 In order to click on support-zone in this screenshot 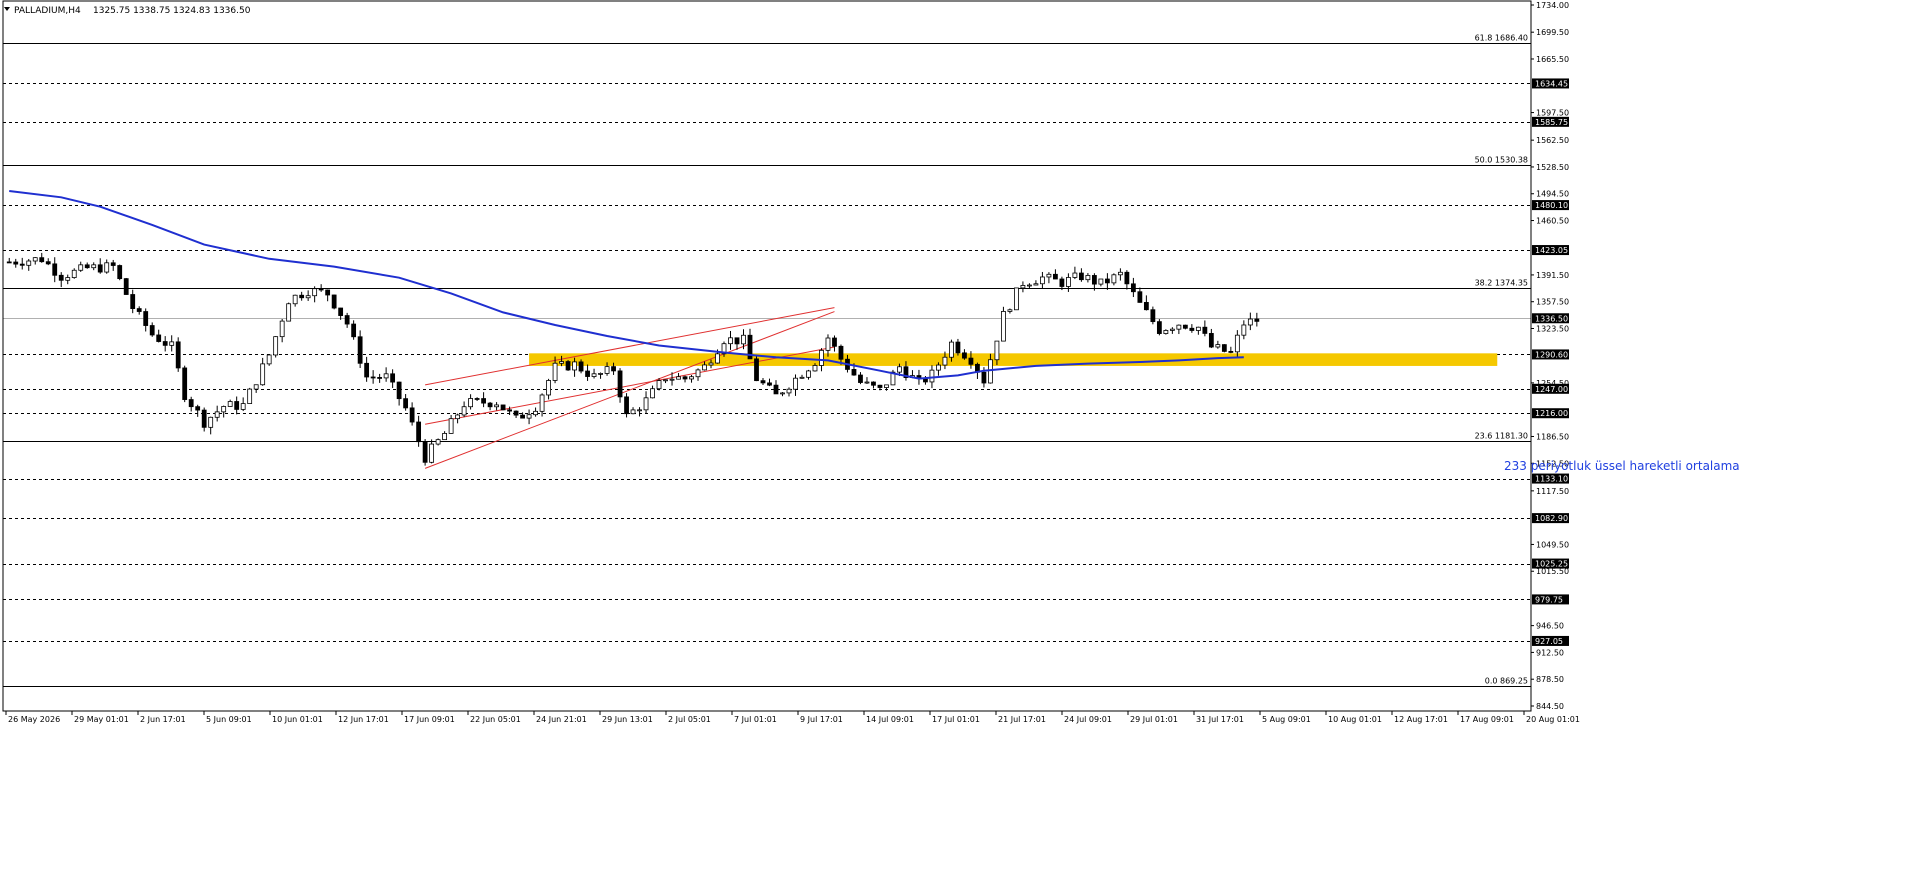, I will do `click(1013, 359)`.